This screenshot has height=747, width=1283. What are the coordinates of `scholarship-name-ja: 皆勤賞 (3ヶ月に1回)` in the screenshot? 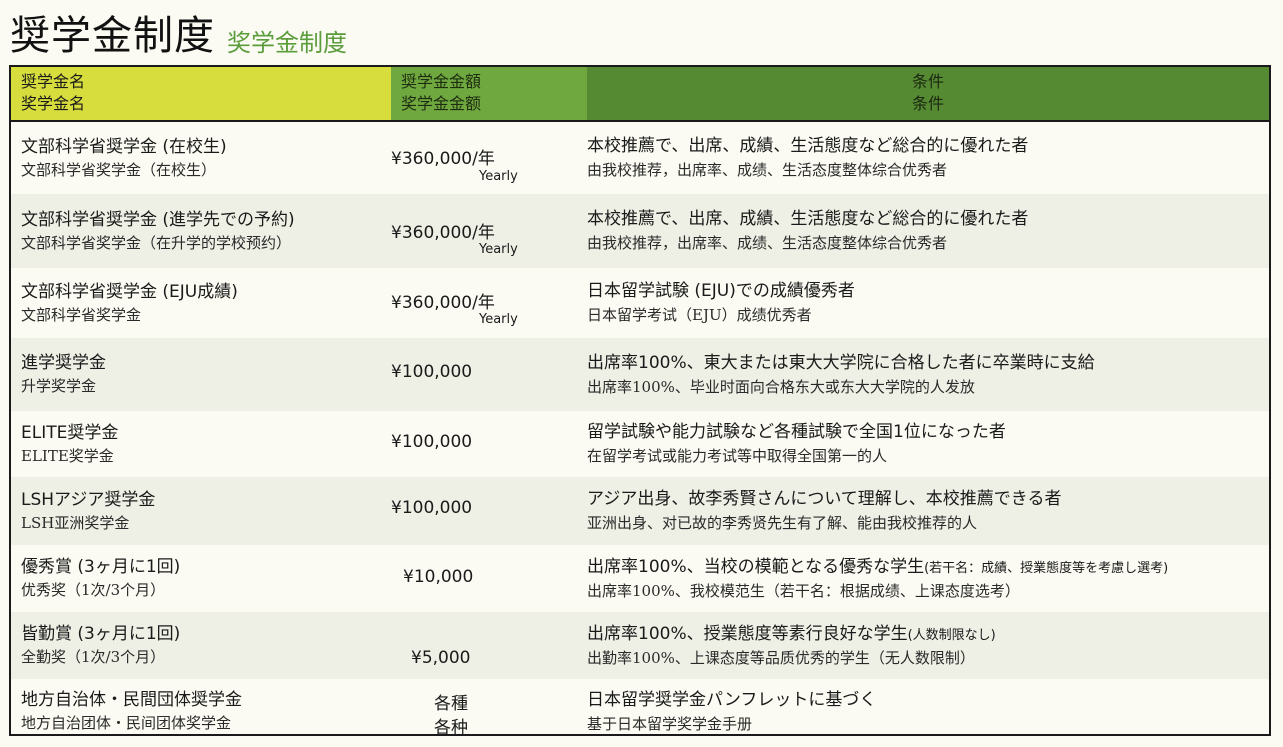 It's located at (101, 634).